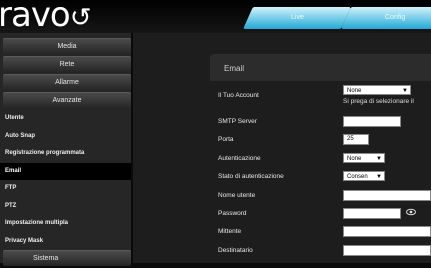 This screenshot has height=268, width=431. What do you see at coordinates (320, 67) in the screenshot?
I see `email-panel-header: Email` at bounding box center [320, 67].